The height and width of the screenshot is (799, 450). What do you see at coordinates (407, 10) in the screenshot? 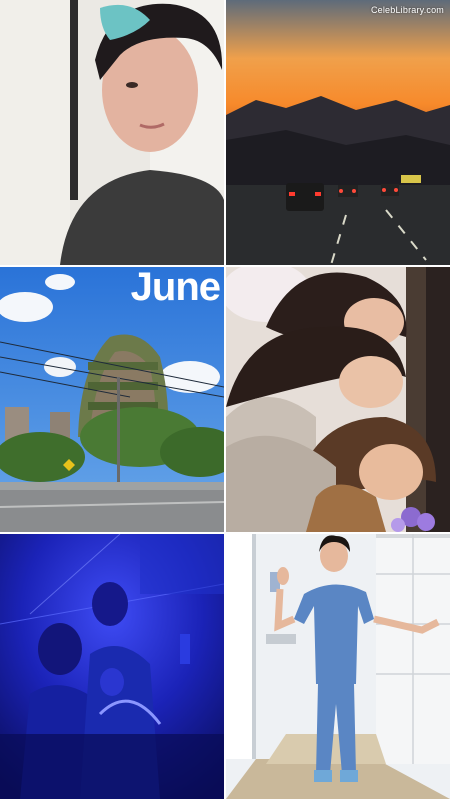
I see `watermark-text: CelebLibrary.com` at bounding box center [407, 10].